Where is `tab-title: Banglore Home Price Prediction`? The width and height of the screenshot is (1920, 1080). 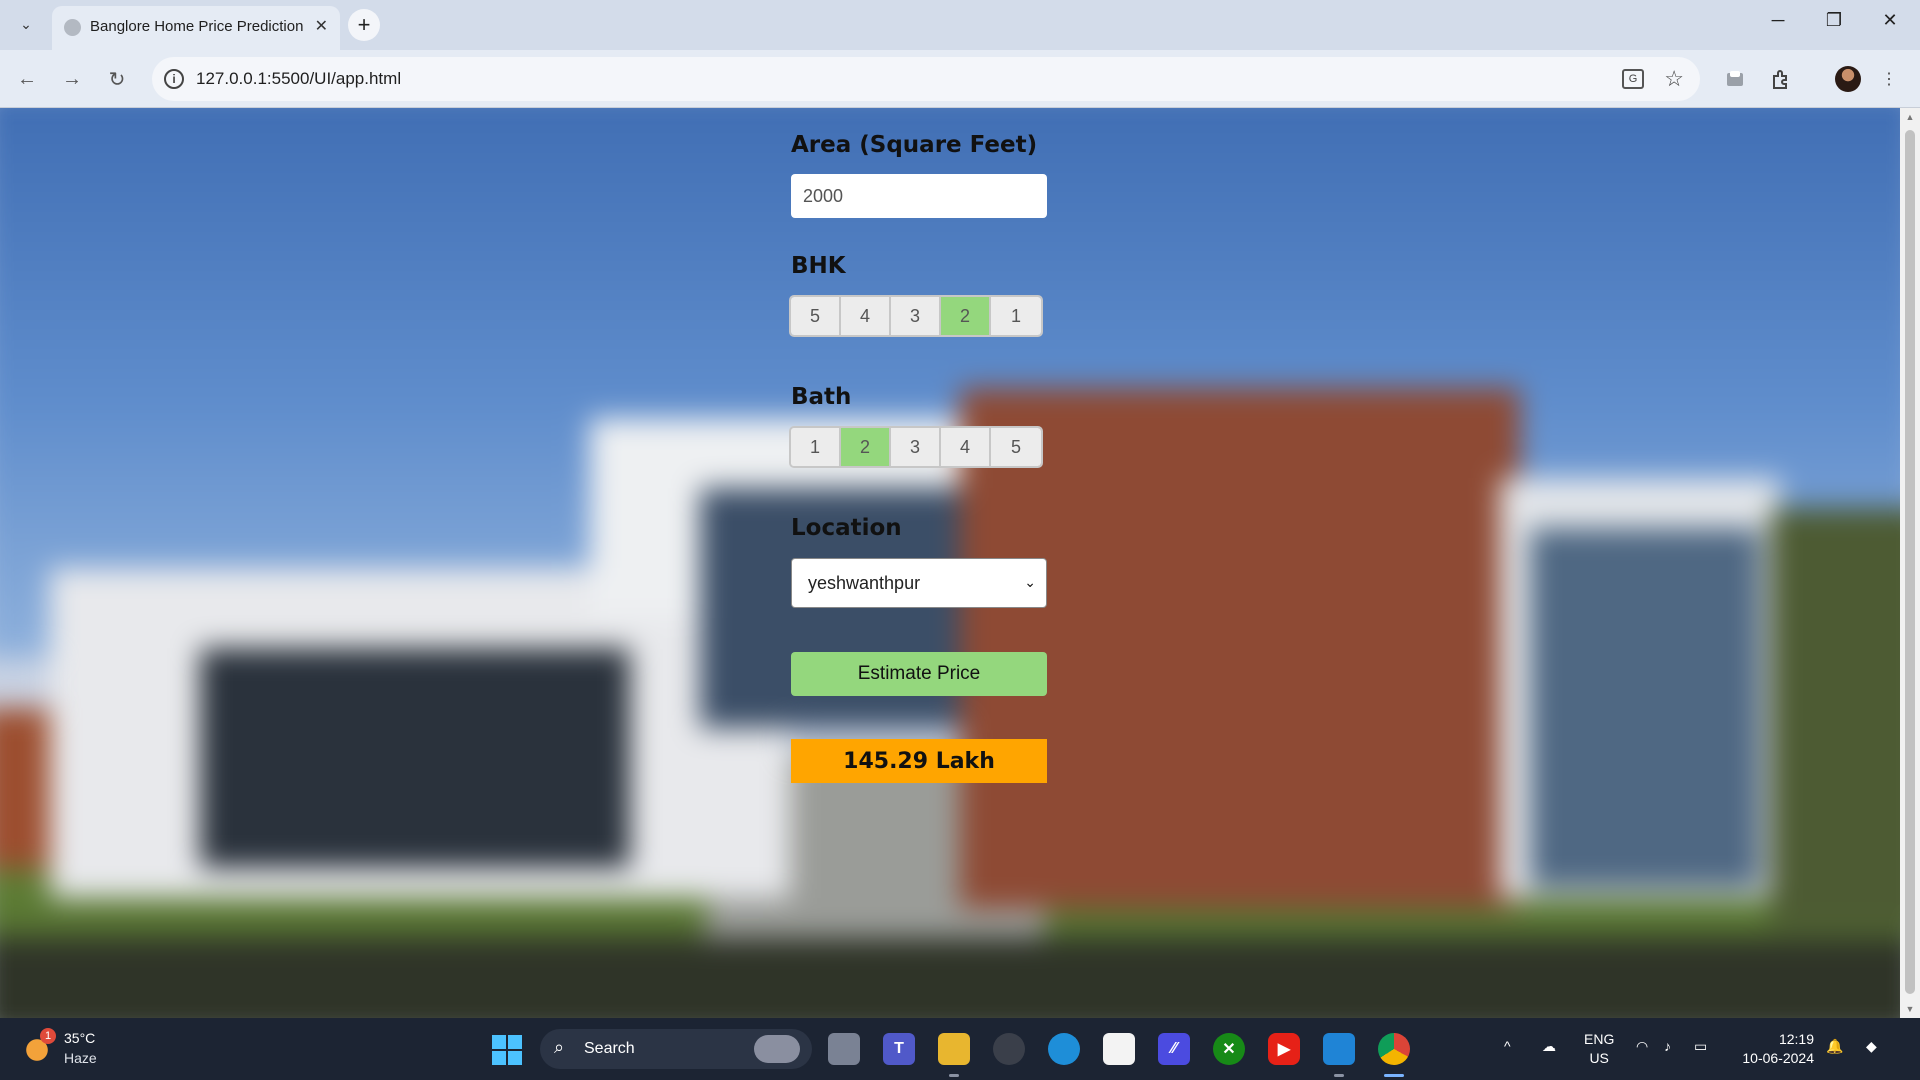
tab-title: Banglore Home Price Prediction is located at coordinates (197, 26).